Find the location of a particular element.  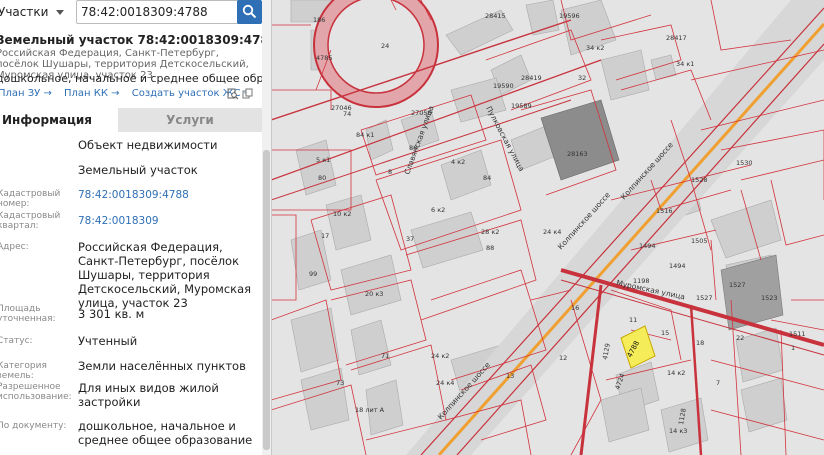

parcel-label: 13 is located at coordinates (510, 376).